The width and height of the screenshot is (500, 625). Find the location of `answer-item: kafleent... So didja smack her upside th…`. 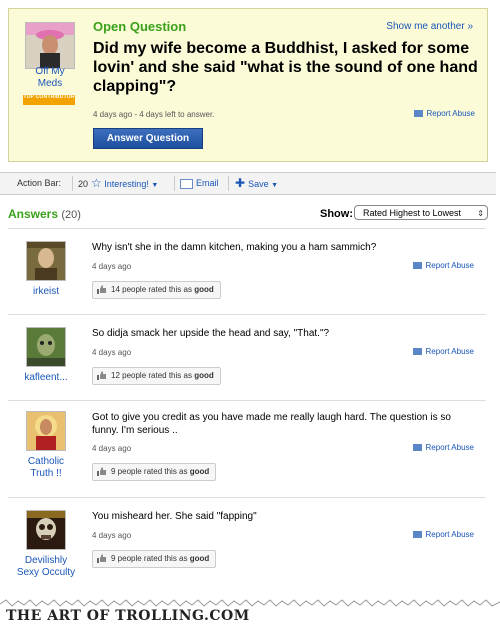

answer-item: kafleent... So didja smack her upside th… is located at coordinates (247, 357).